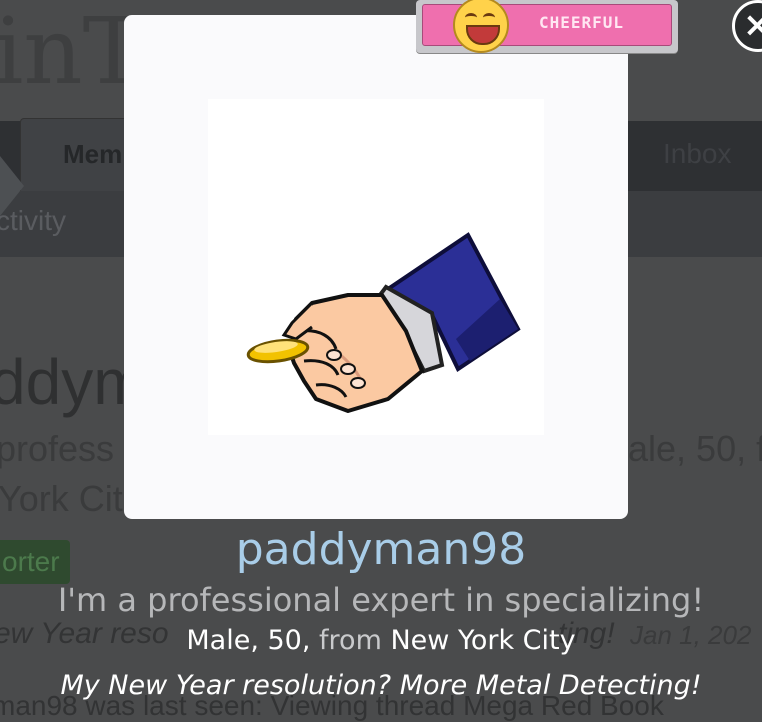  I want to click on profile-tagline-bg: profess, so click(57, 448).